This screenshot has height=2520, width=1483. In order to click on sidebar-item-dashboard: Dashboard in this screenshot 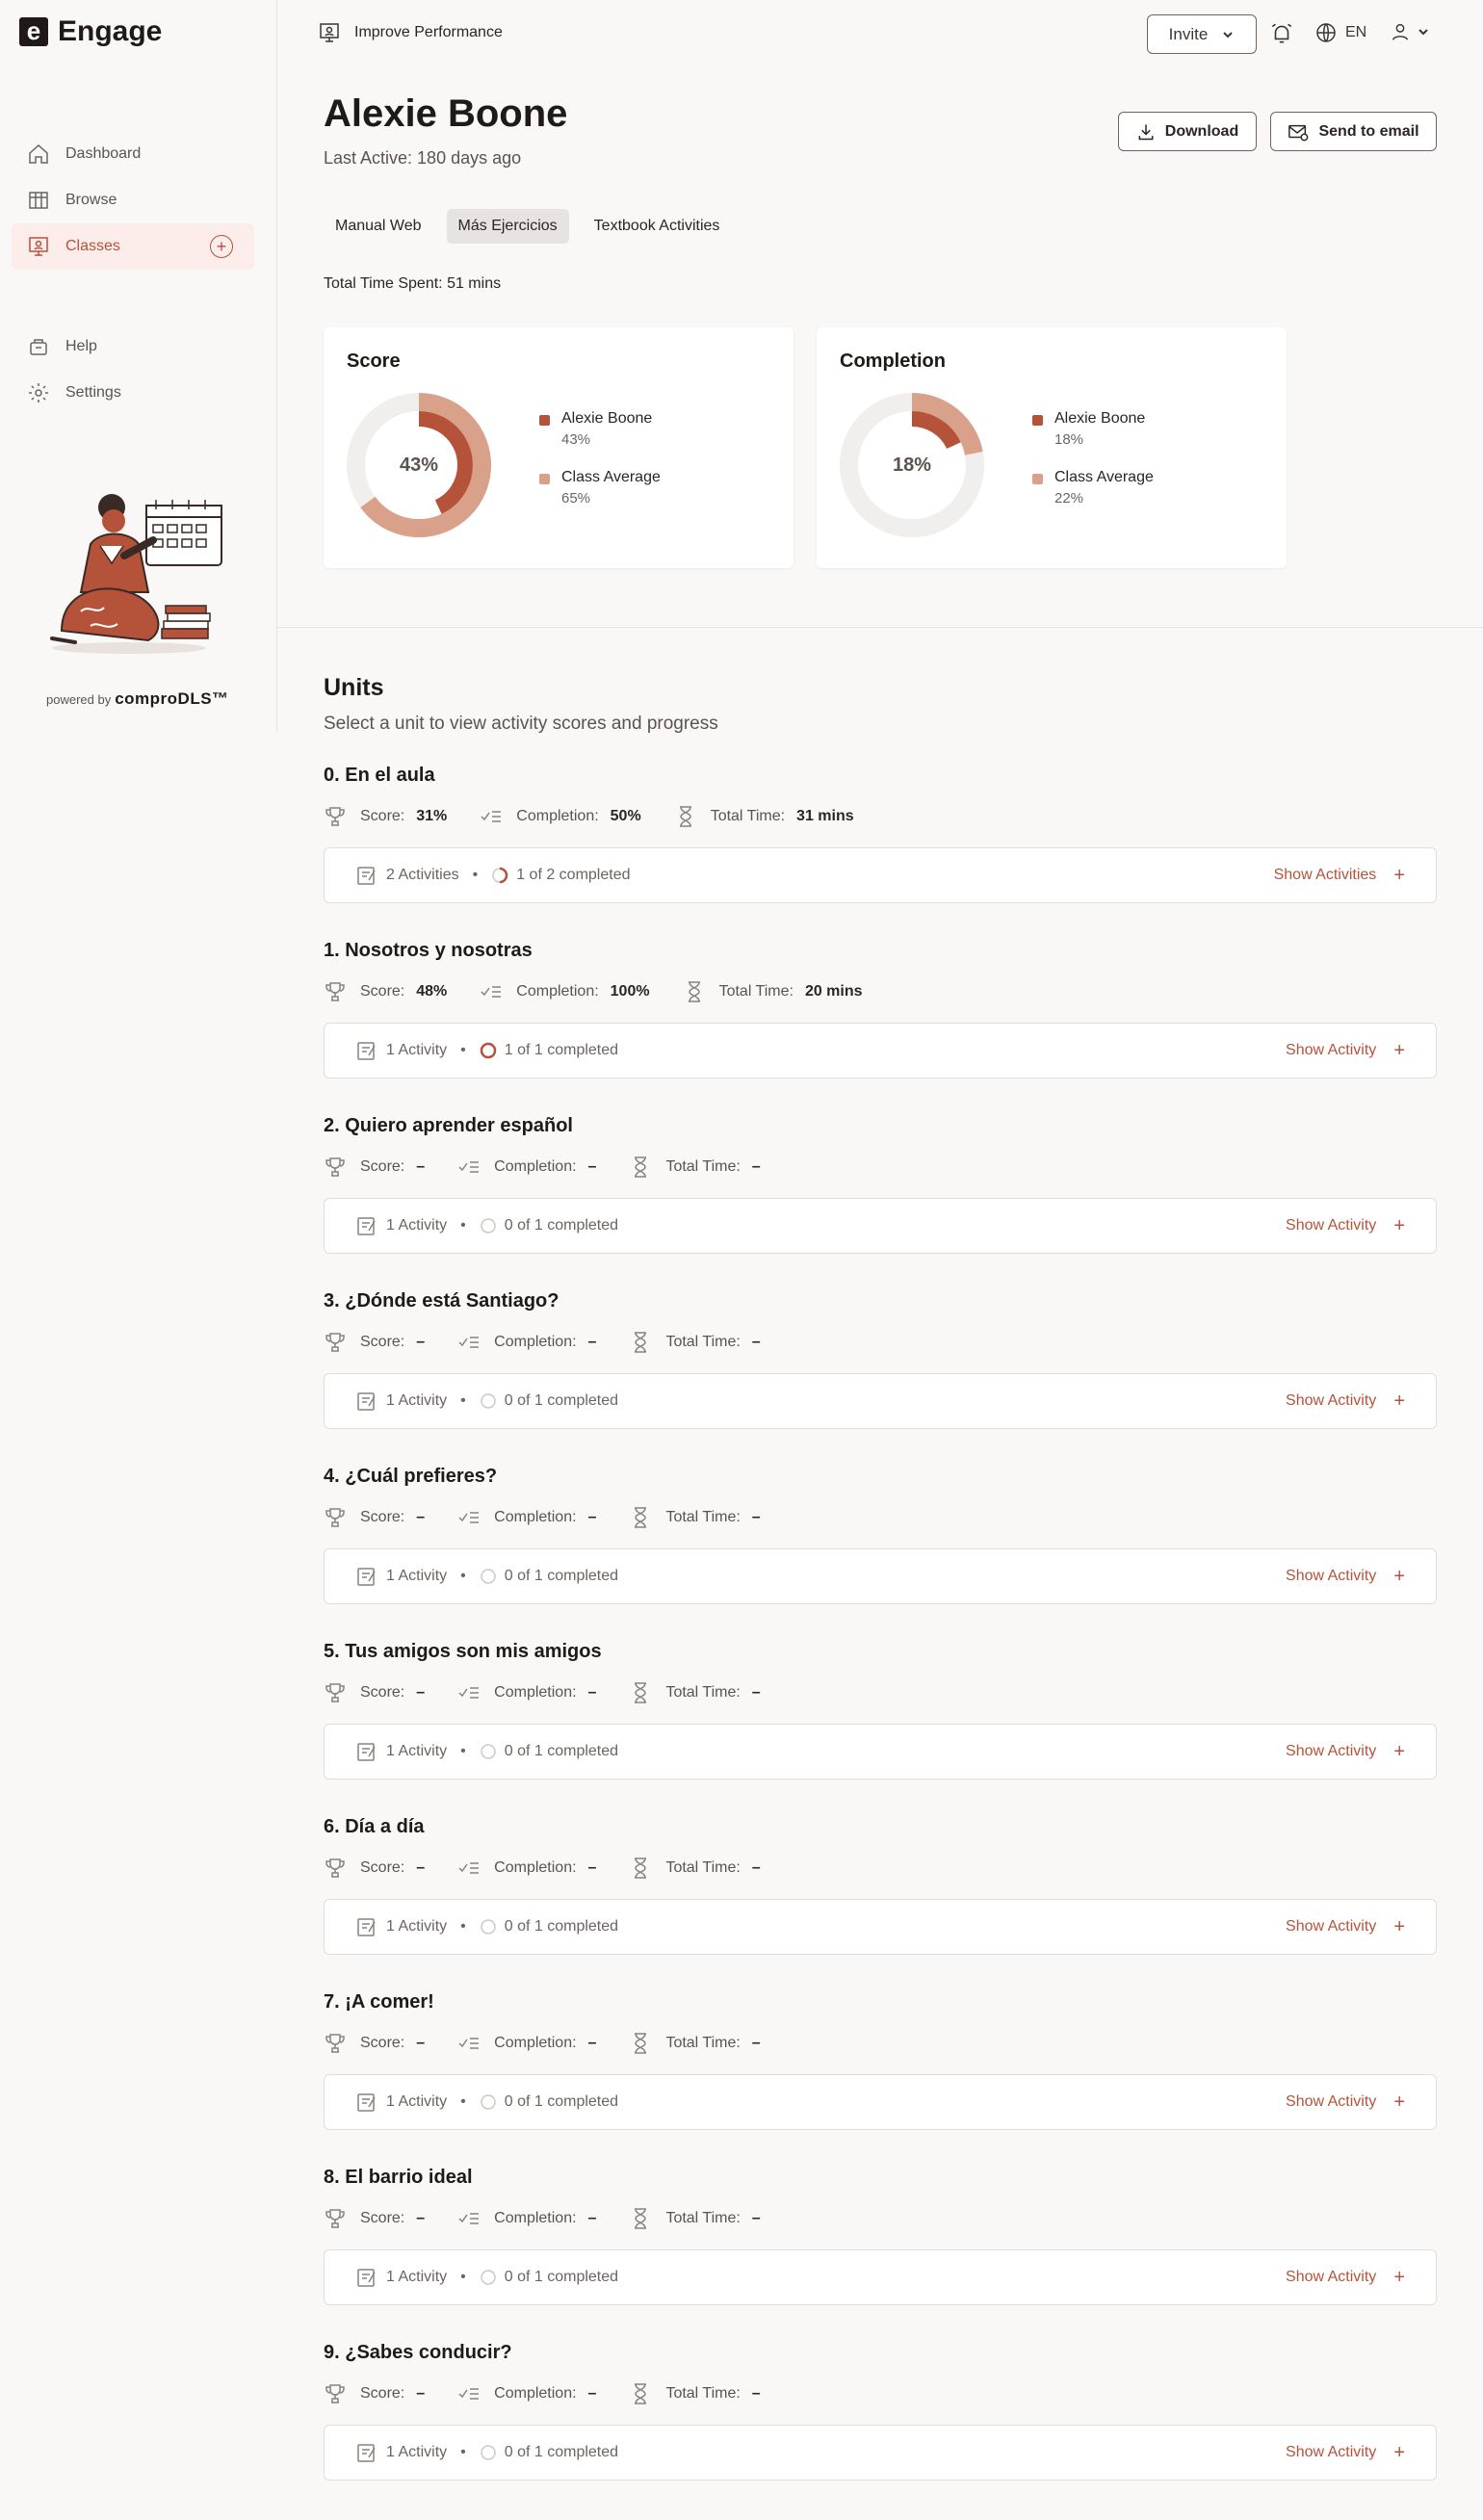, I will do `click(133, 154)`.